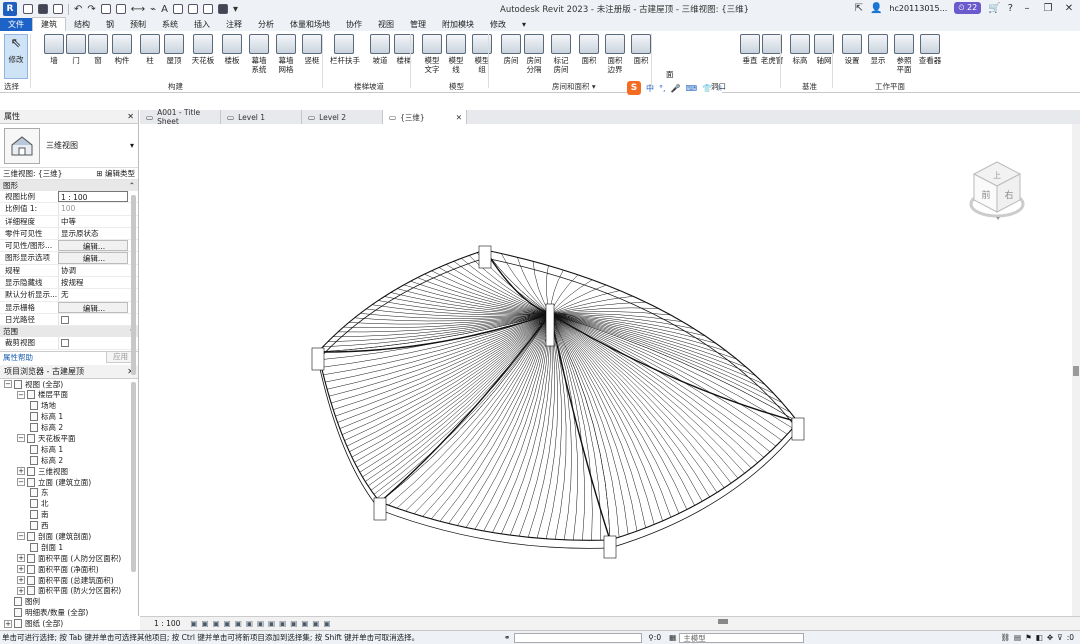  What do you see at coordinates (634, 88) in the screenshot?
I see `sogou-logo-icon: S` at bounding box center [634, 88].